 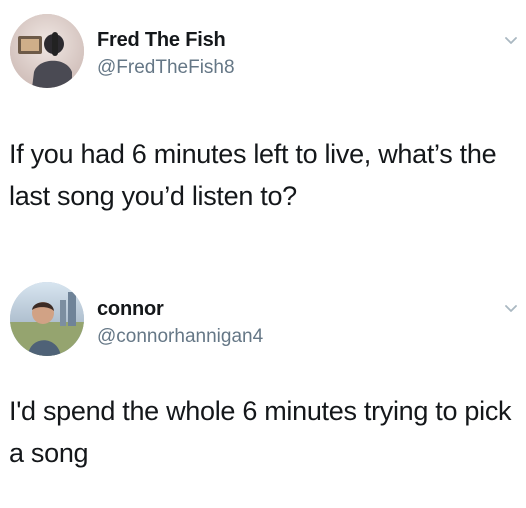 I want to click on user-handle: @FredTheFish8, so click(x=166, y=68).